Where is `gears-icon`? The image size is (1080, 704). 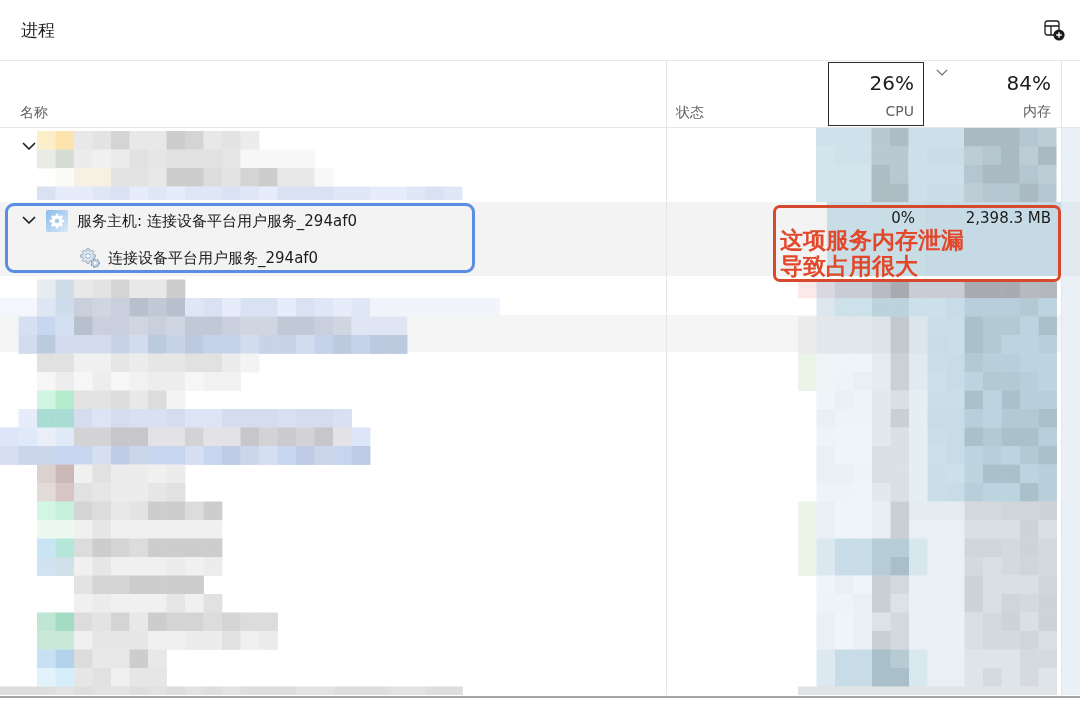 gears-icon is located at coordinates (90, 257).